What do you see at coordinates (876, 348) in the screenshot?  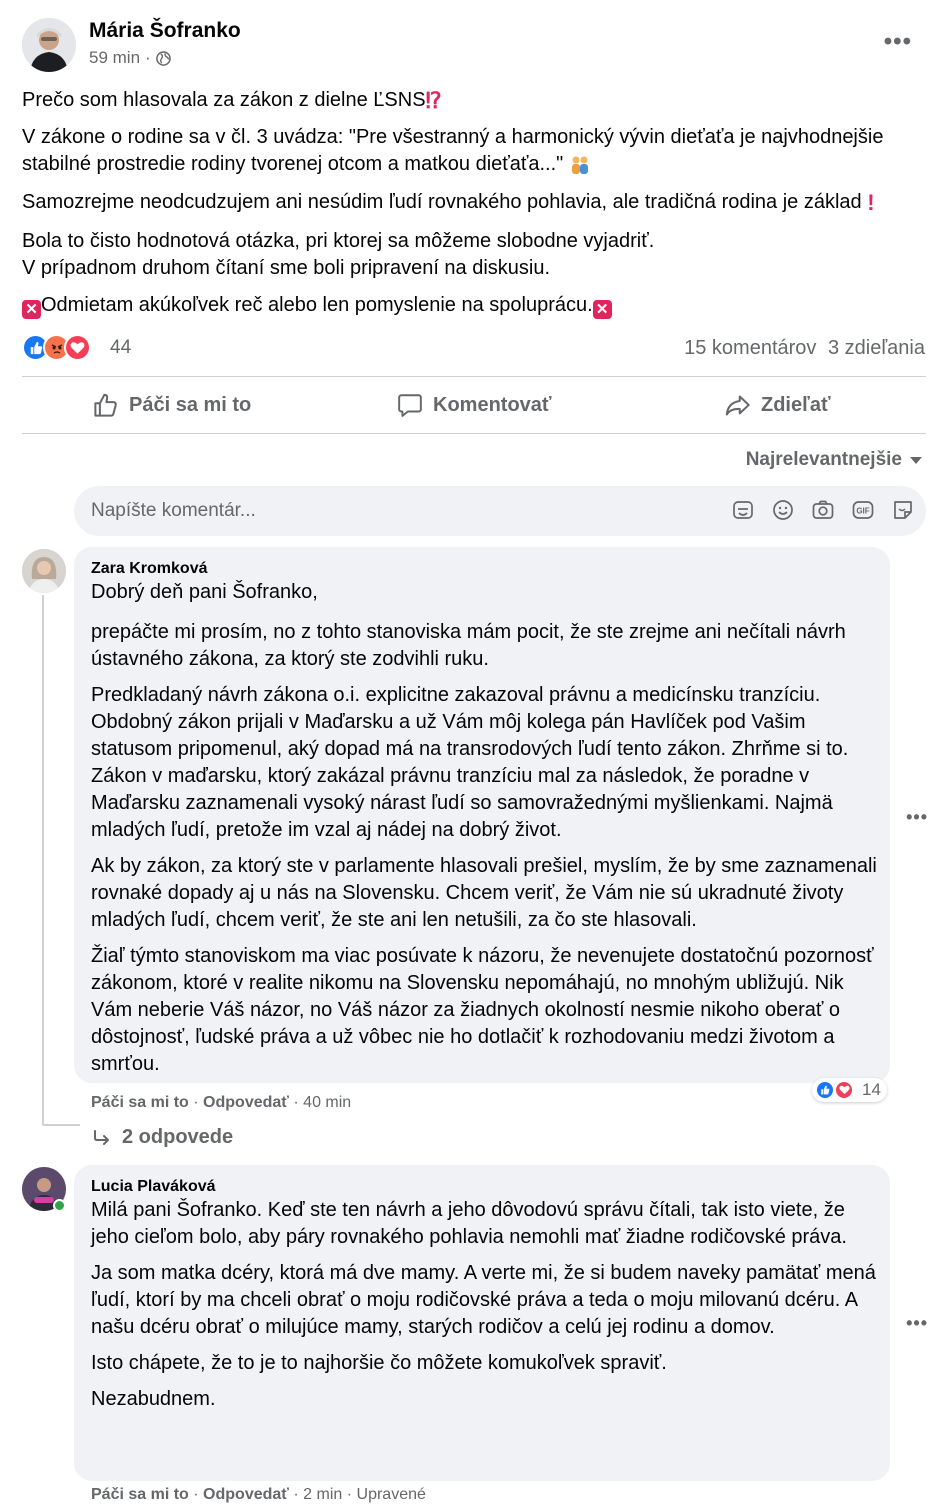 I see `shares-count: 3 zdieľania` at bounding box center [876, 348].